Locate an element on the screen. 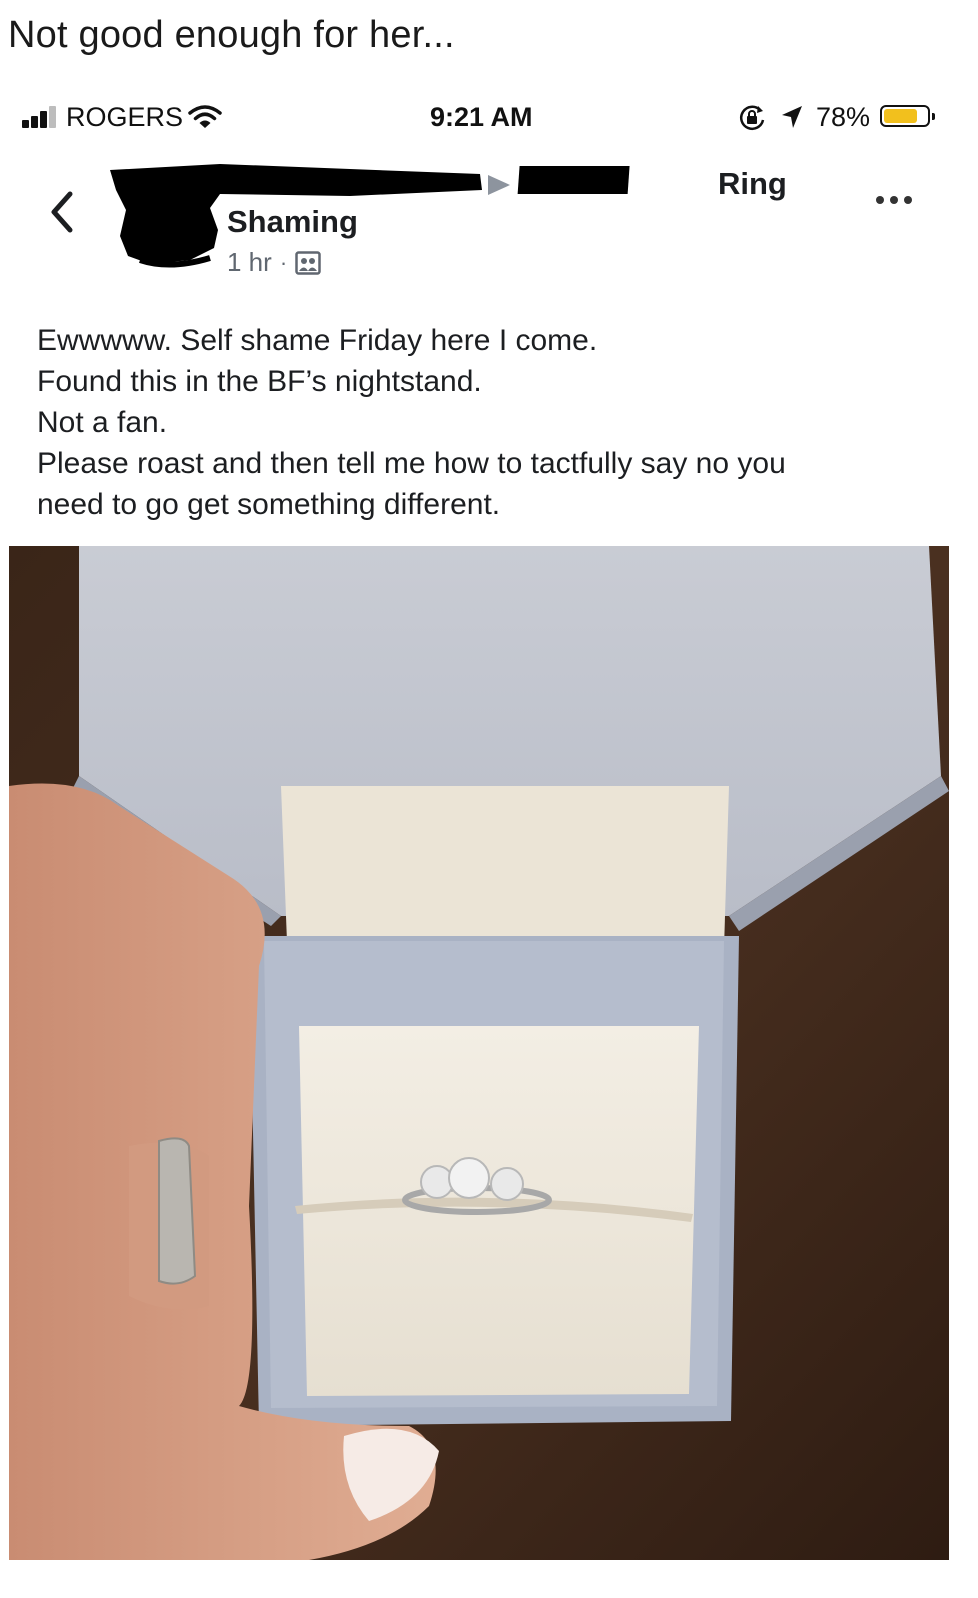 The width and height of the screenshot is (978, 1598). post-line: Not a fan. is located at coordinates (102, 422).